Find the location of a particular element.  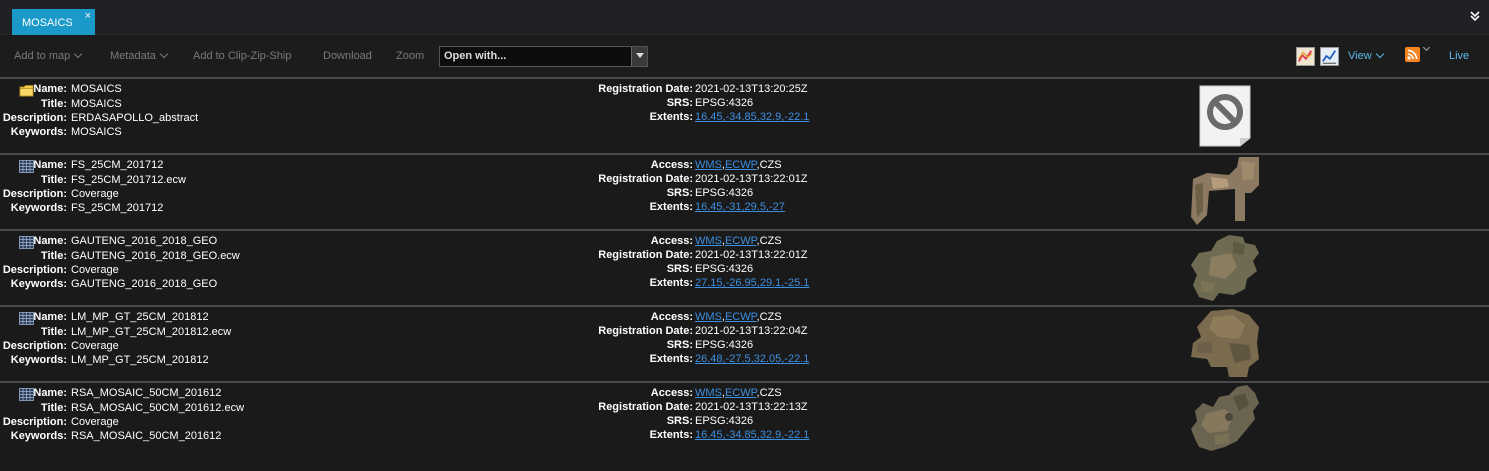

zoom-button: Zoom is located at coordinates (410, 56).